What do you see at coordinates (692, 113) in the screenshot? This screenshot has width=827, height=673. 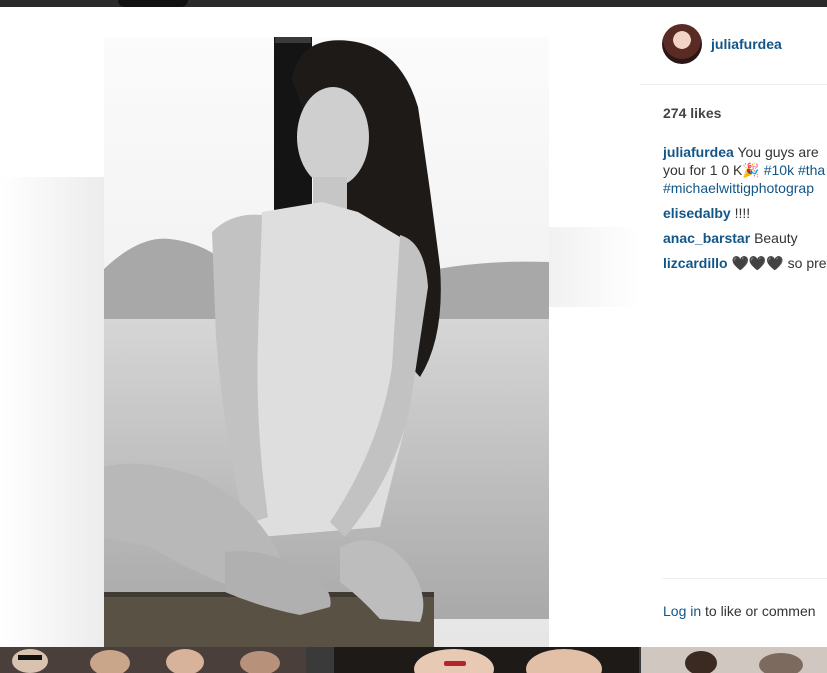 I see `likes-count: 274 likes` at bounding box center [692, 113].